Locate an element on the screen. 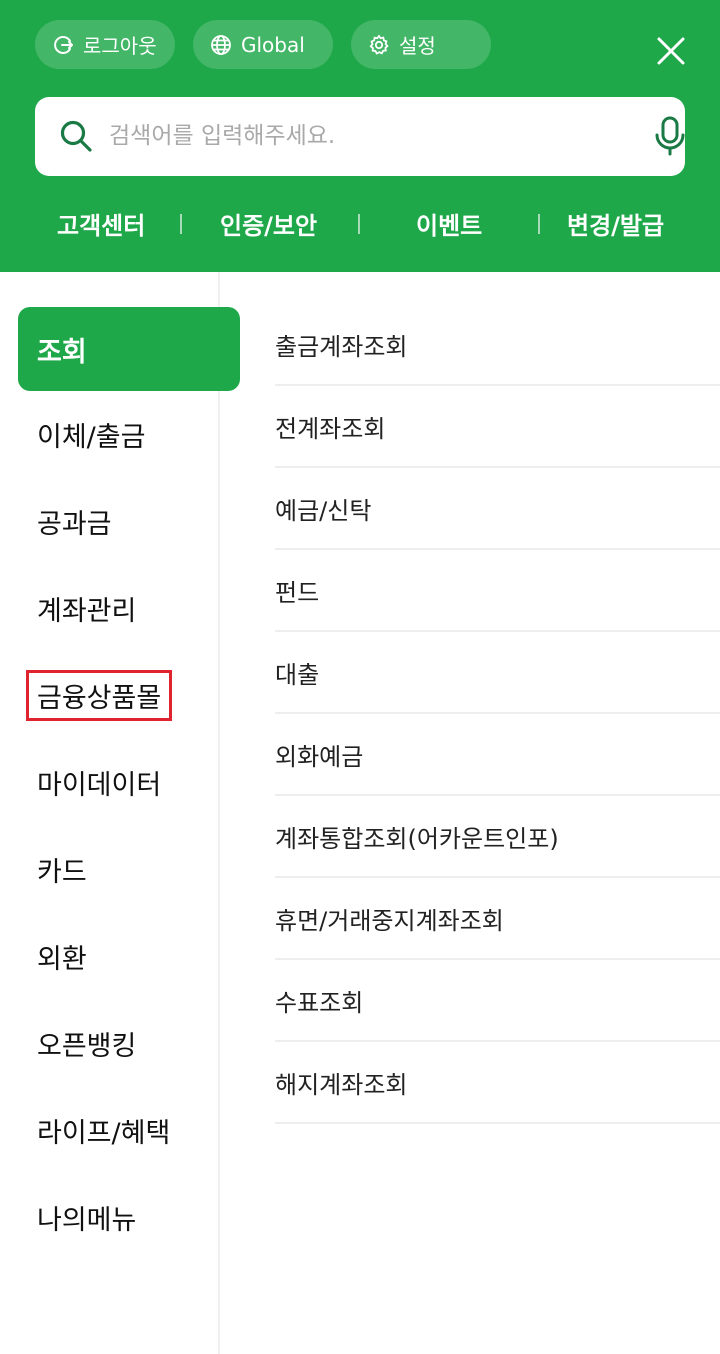 This screenshot has height=1354, width=720. close-icon is located at coordinates (671, 51).